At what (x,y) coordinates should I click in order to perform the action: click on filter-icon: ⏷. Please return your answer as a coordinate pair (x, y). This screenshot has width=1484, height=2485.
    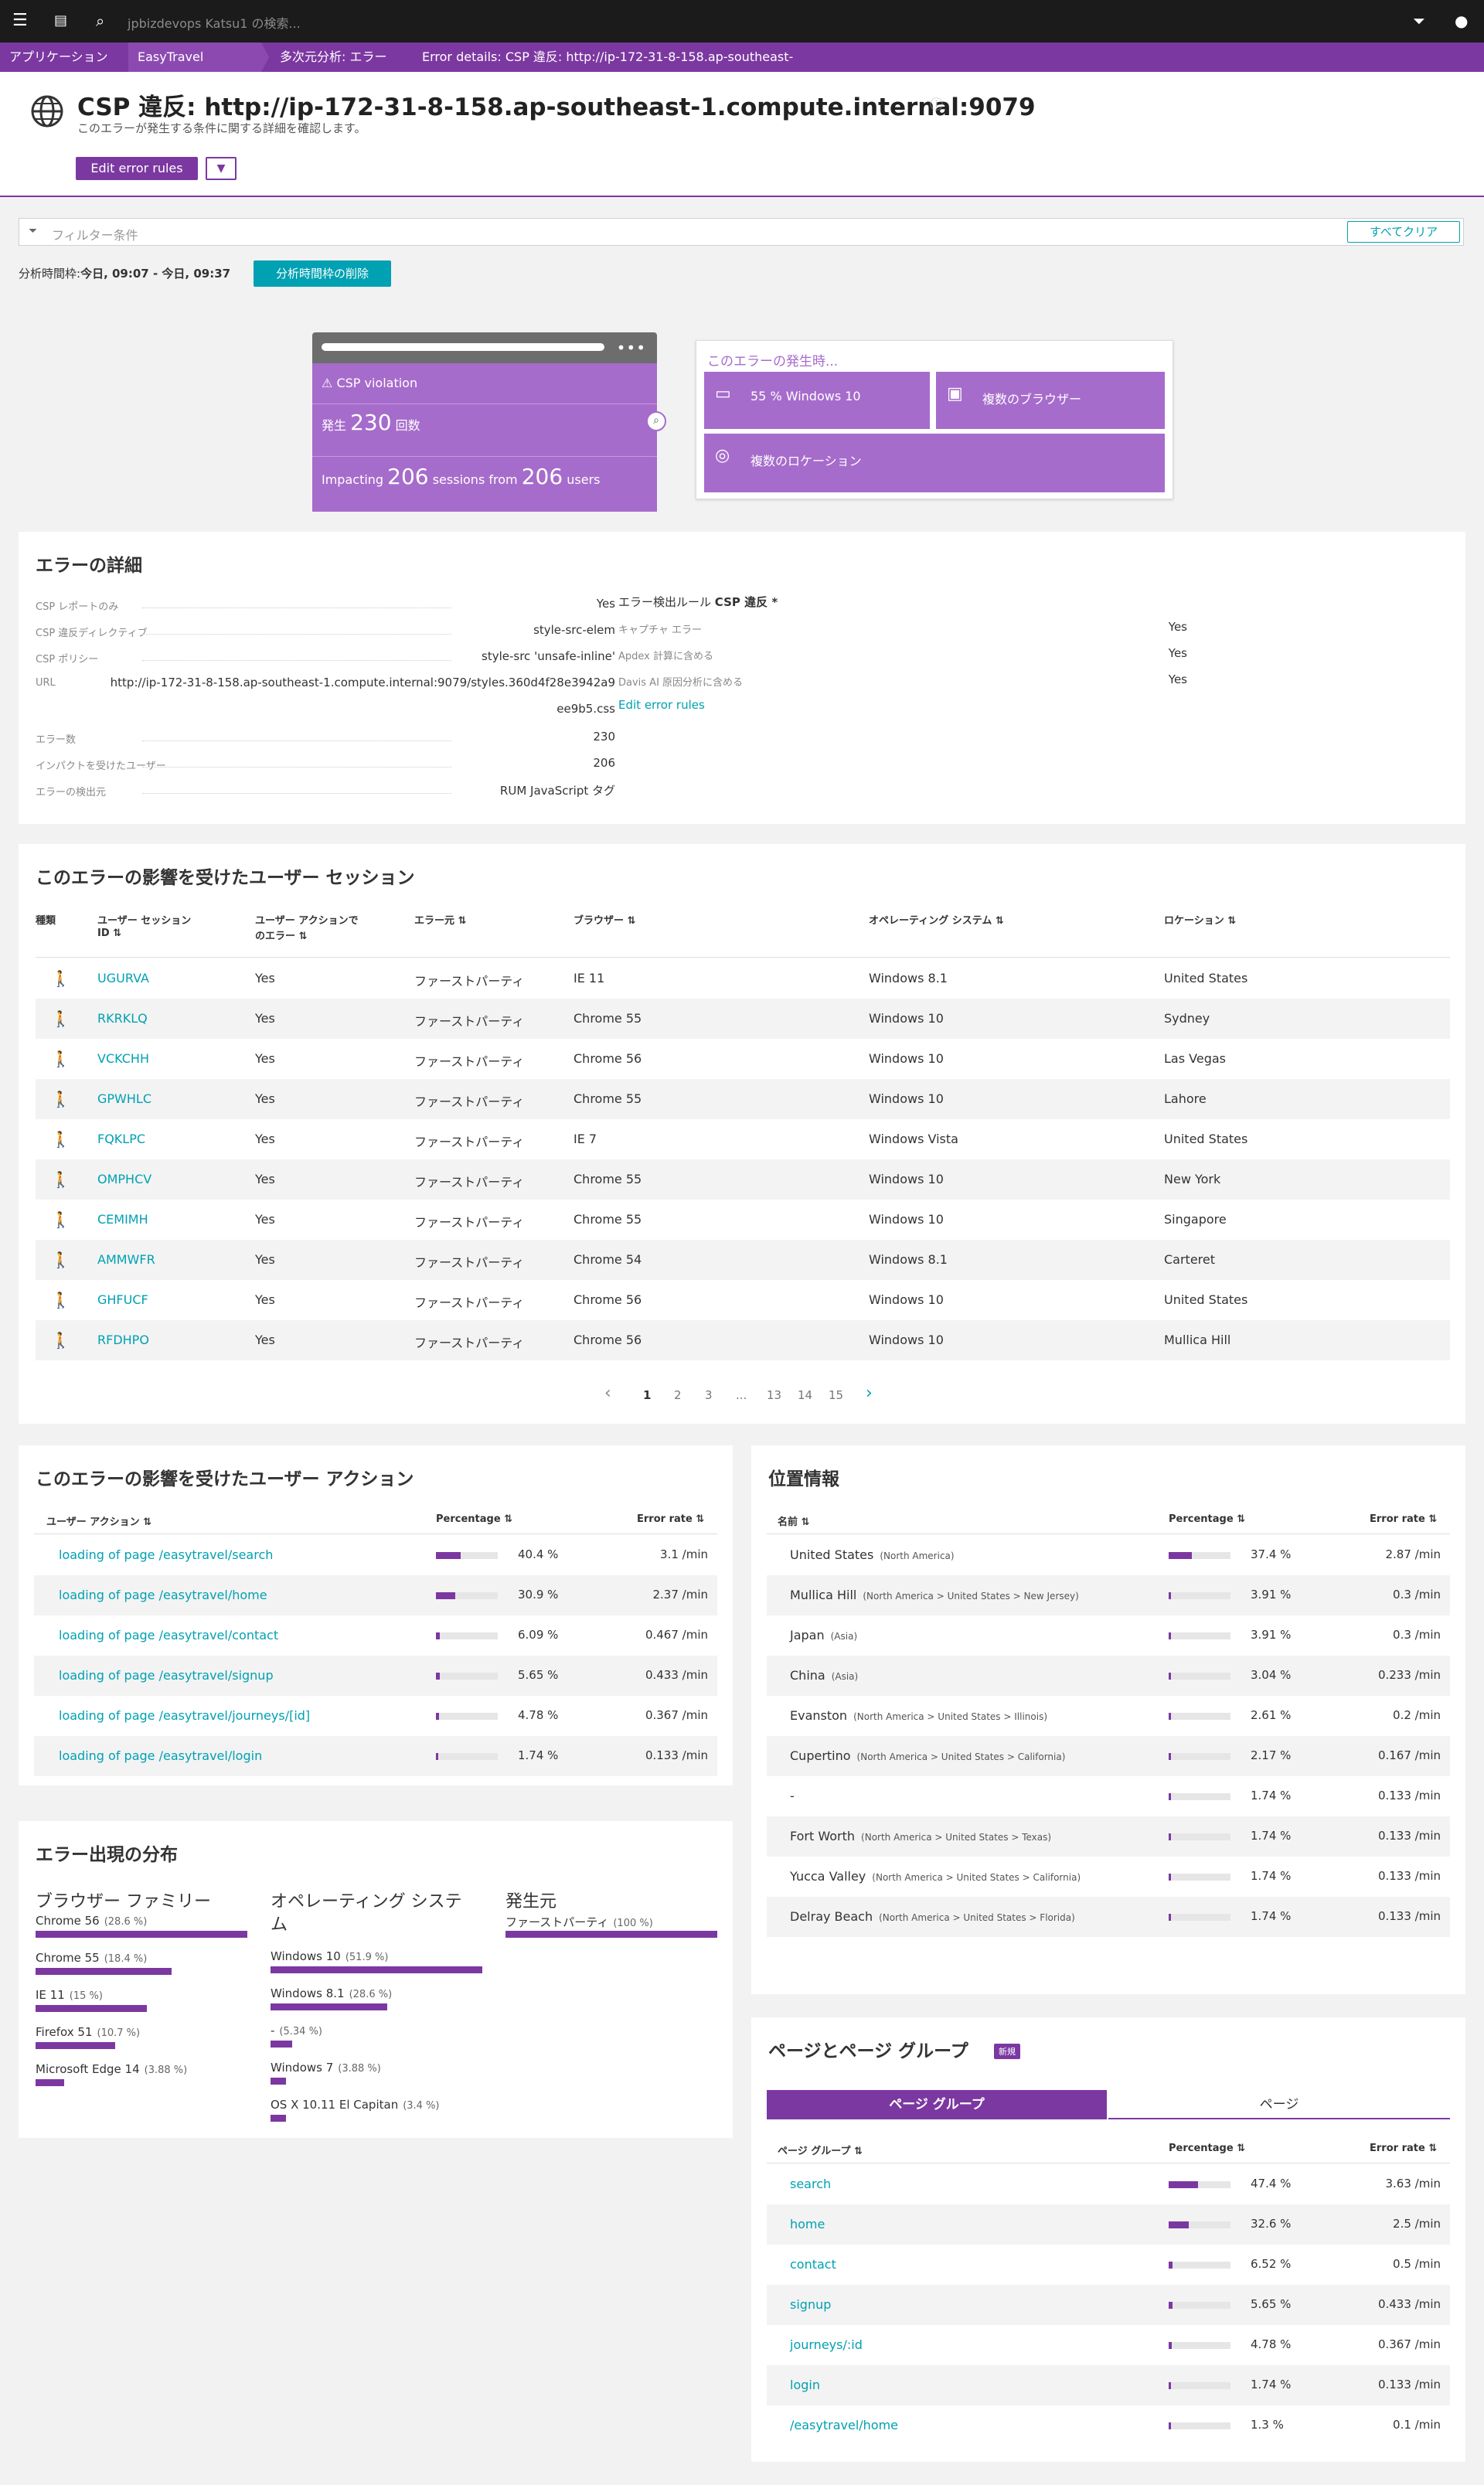
    Looking at the image, I should click on (1419, 20).